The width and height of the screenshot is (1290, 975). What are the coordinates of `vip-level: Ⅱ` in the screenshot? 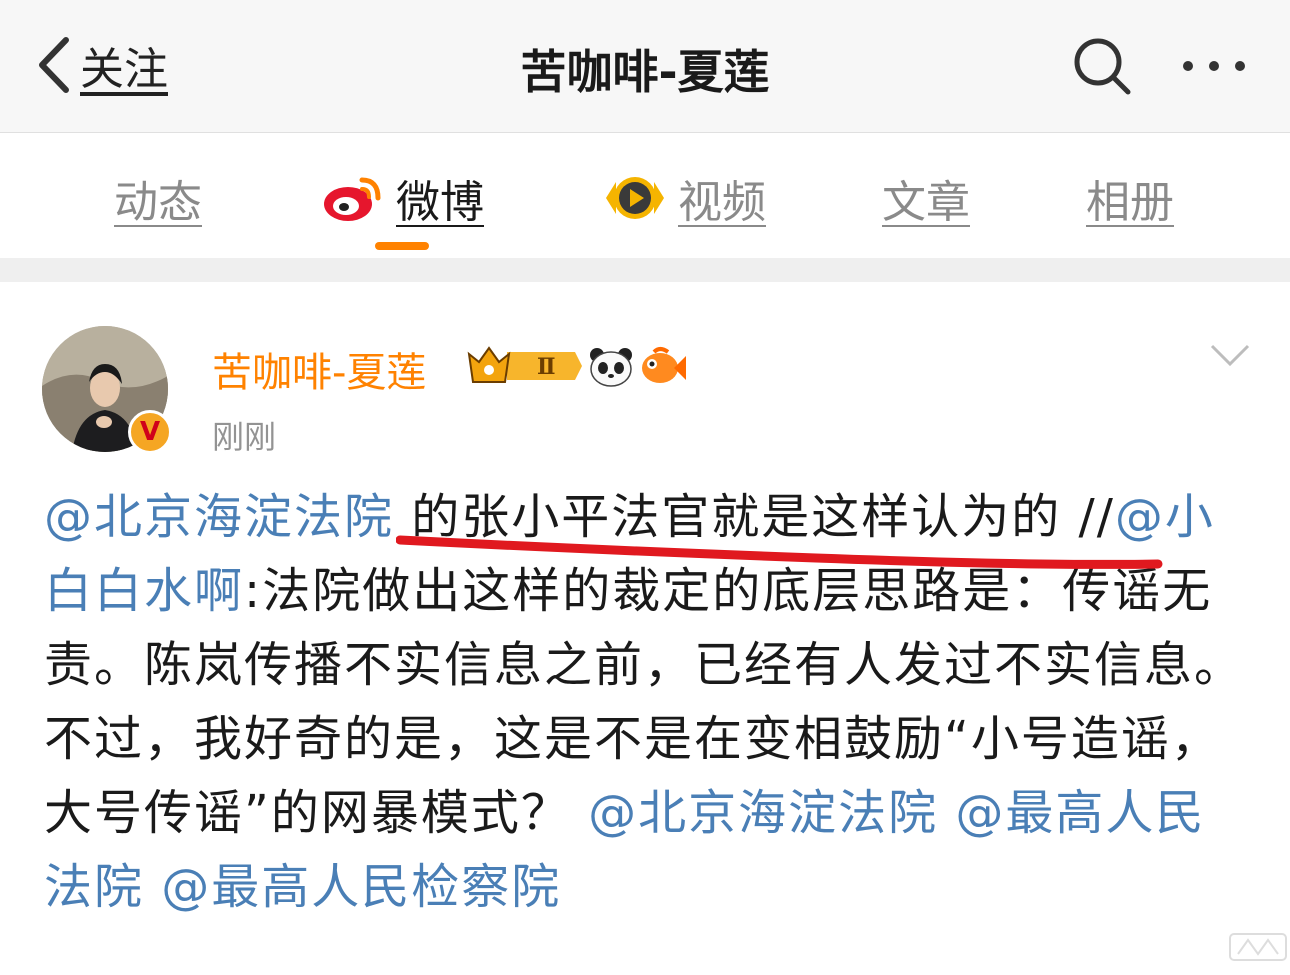 It's located at (546, 367).